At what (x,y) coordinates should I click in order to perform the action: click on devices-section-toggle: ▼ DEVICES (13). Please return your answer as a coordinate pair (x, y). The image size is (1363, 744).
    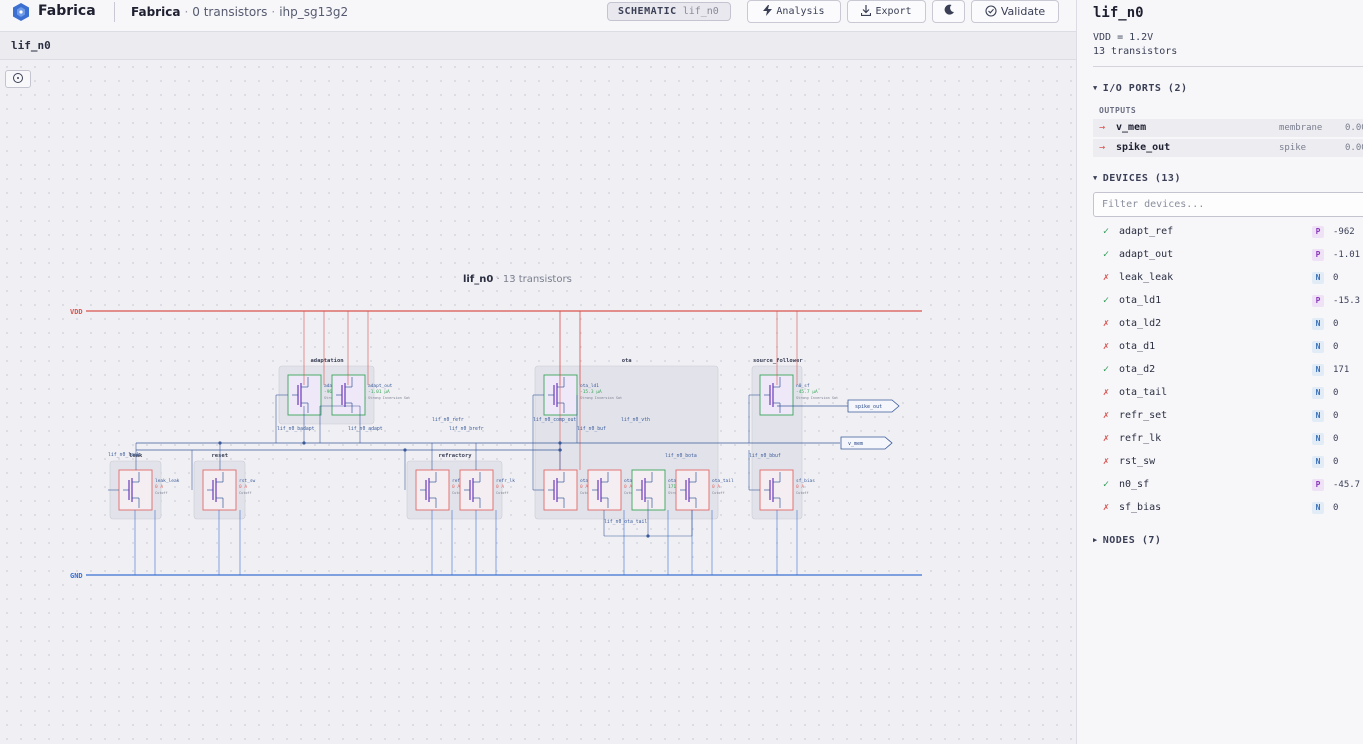
    Looking at the image, I should click on (1137, 178).